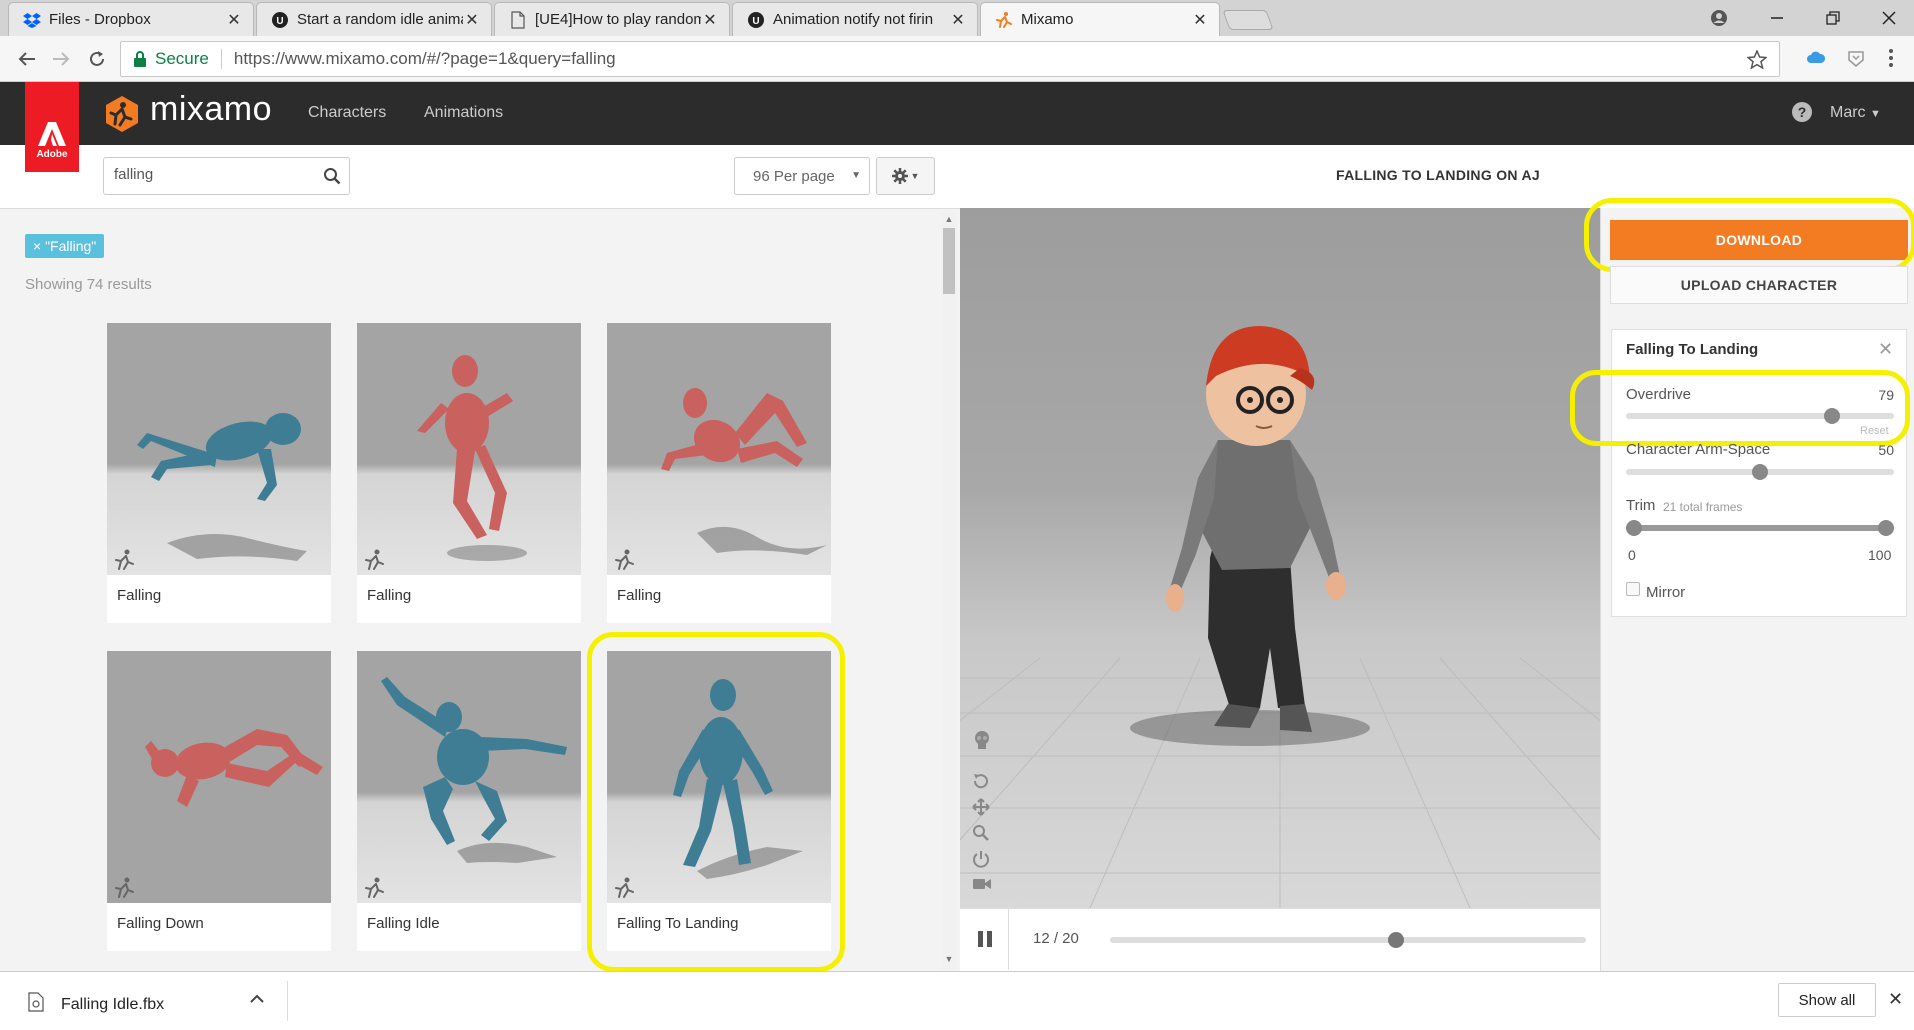  What do you see at coordinates (463, 113) in the screenshot?
I see `nav-animations: Animations` at bounding box center [463, 113].